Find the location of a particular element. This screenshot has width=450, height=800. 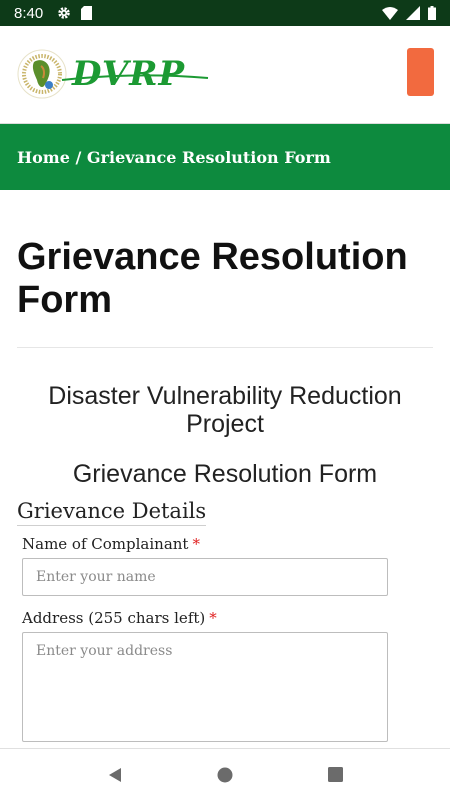

form-title: Grievance Resolution Form is located at coordinates (225, 474).